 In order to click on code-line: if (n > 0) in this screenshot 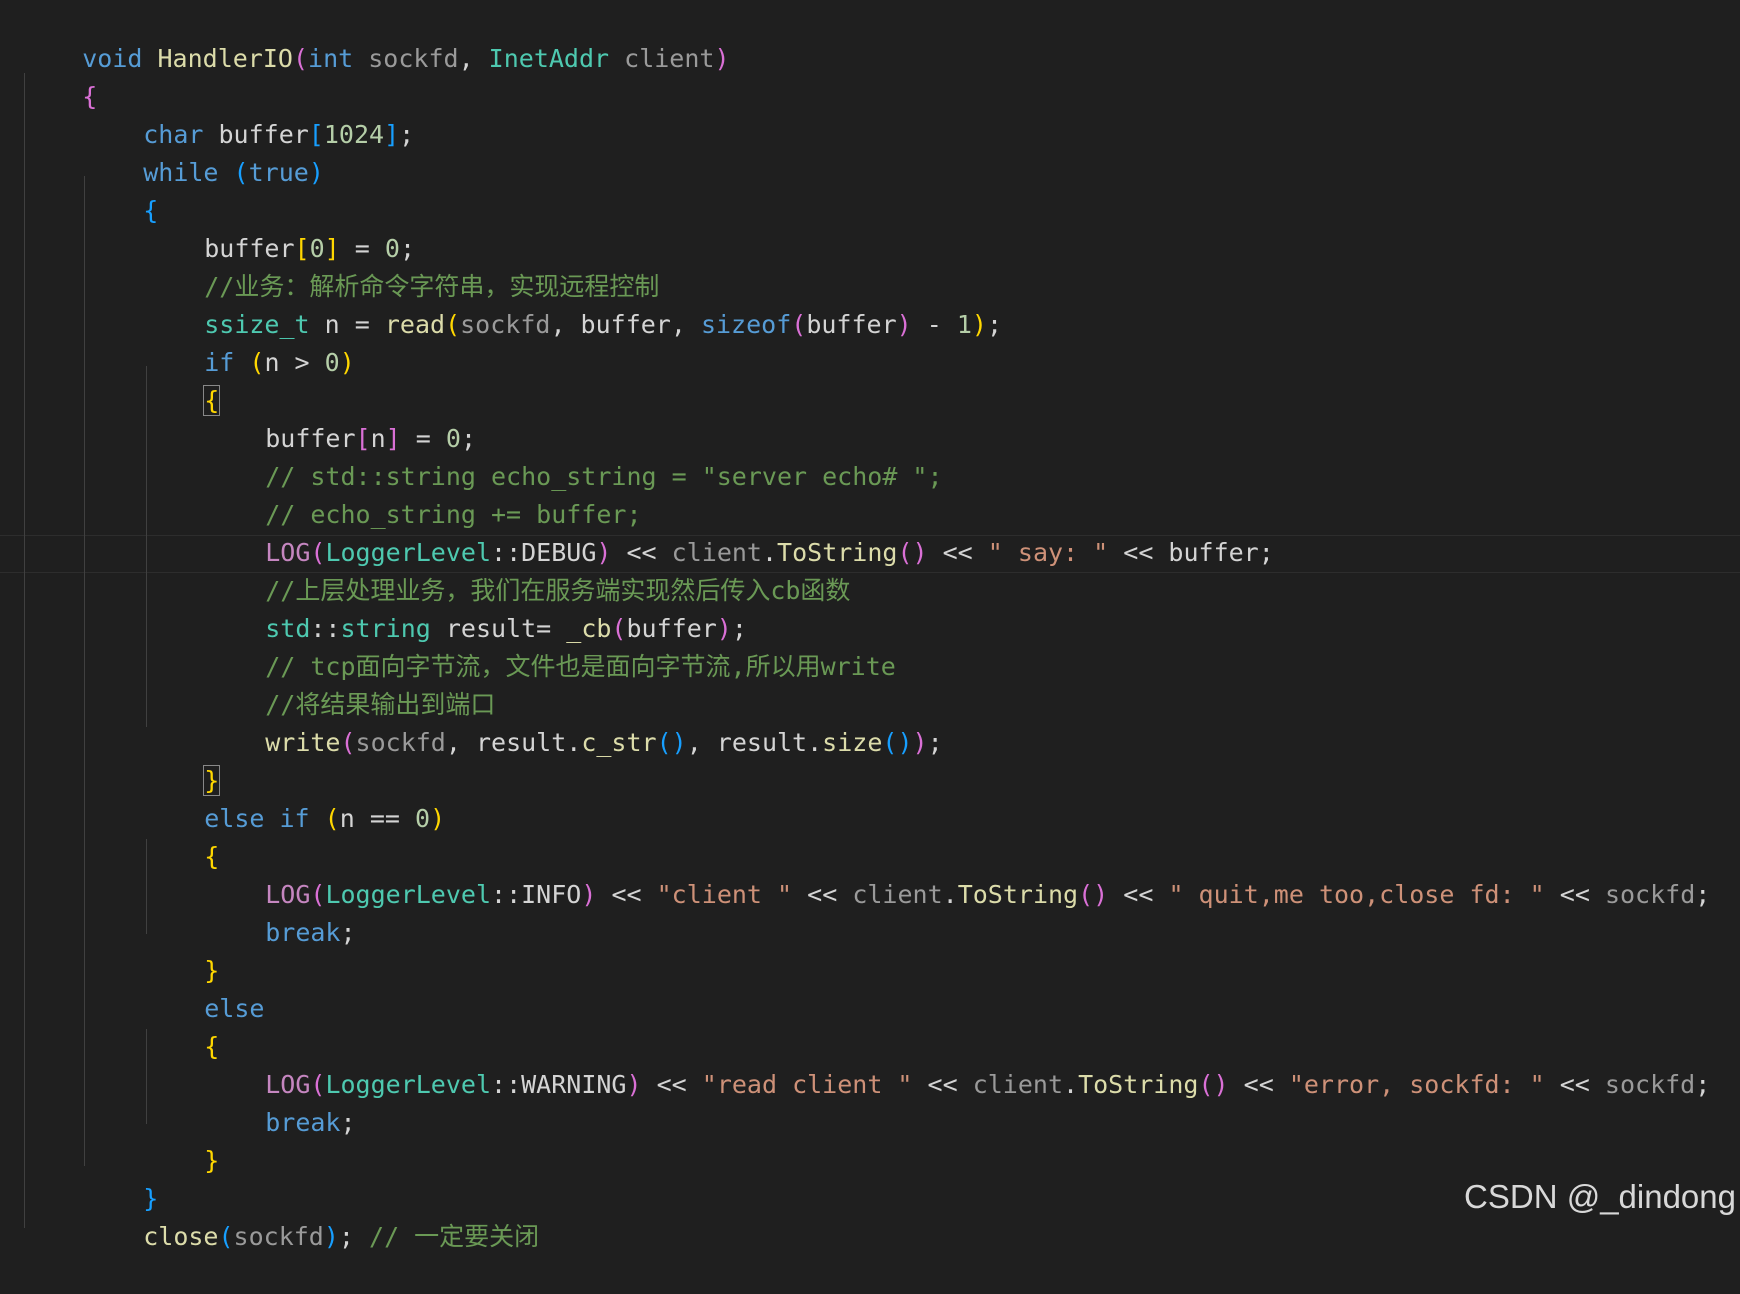, I will do `click(188, 341)`.